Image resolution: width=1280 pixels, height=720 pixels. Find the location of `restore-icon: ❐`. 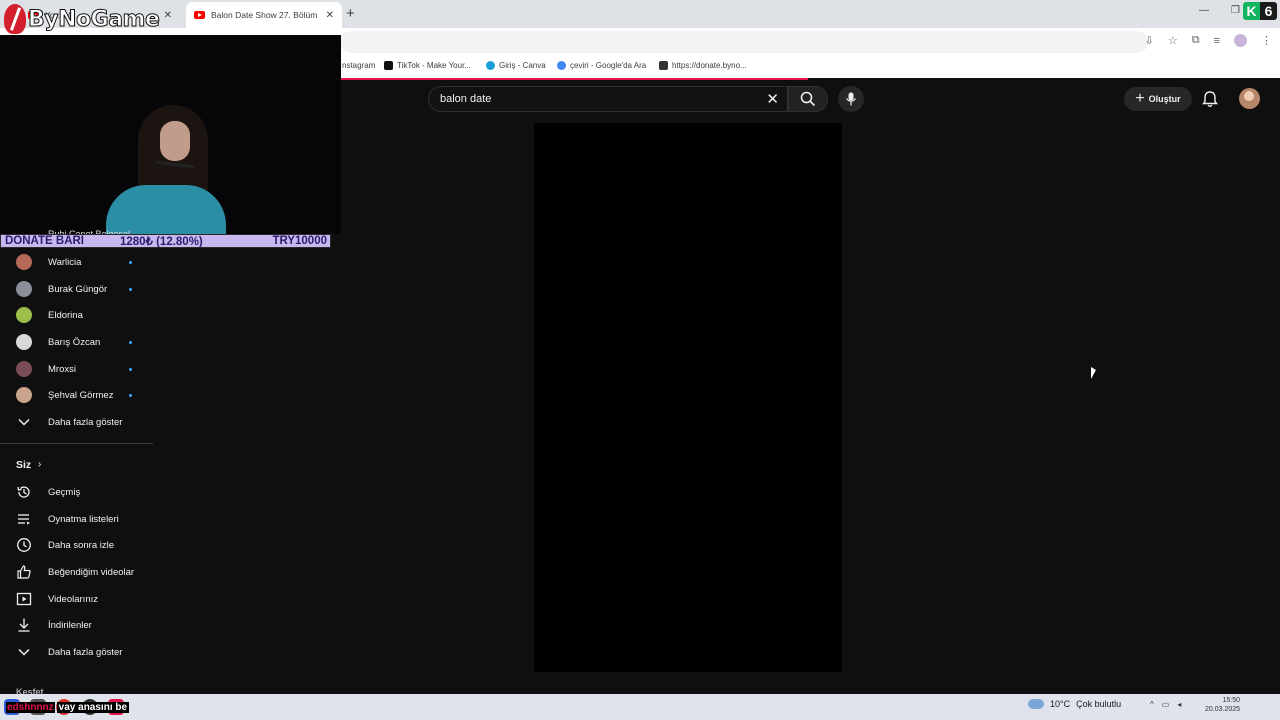

restore-icon: ❐ is located at coordinates (1235, 10).